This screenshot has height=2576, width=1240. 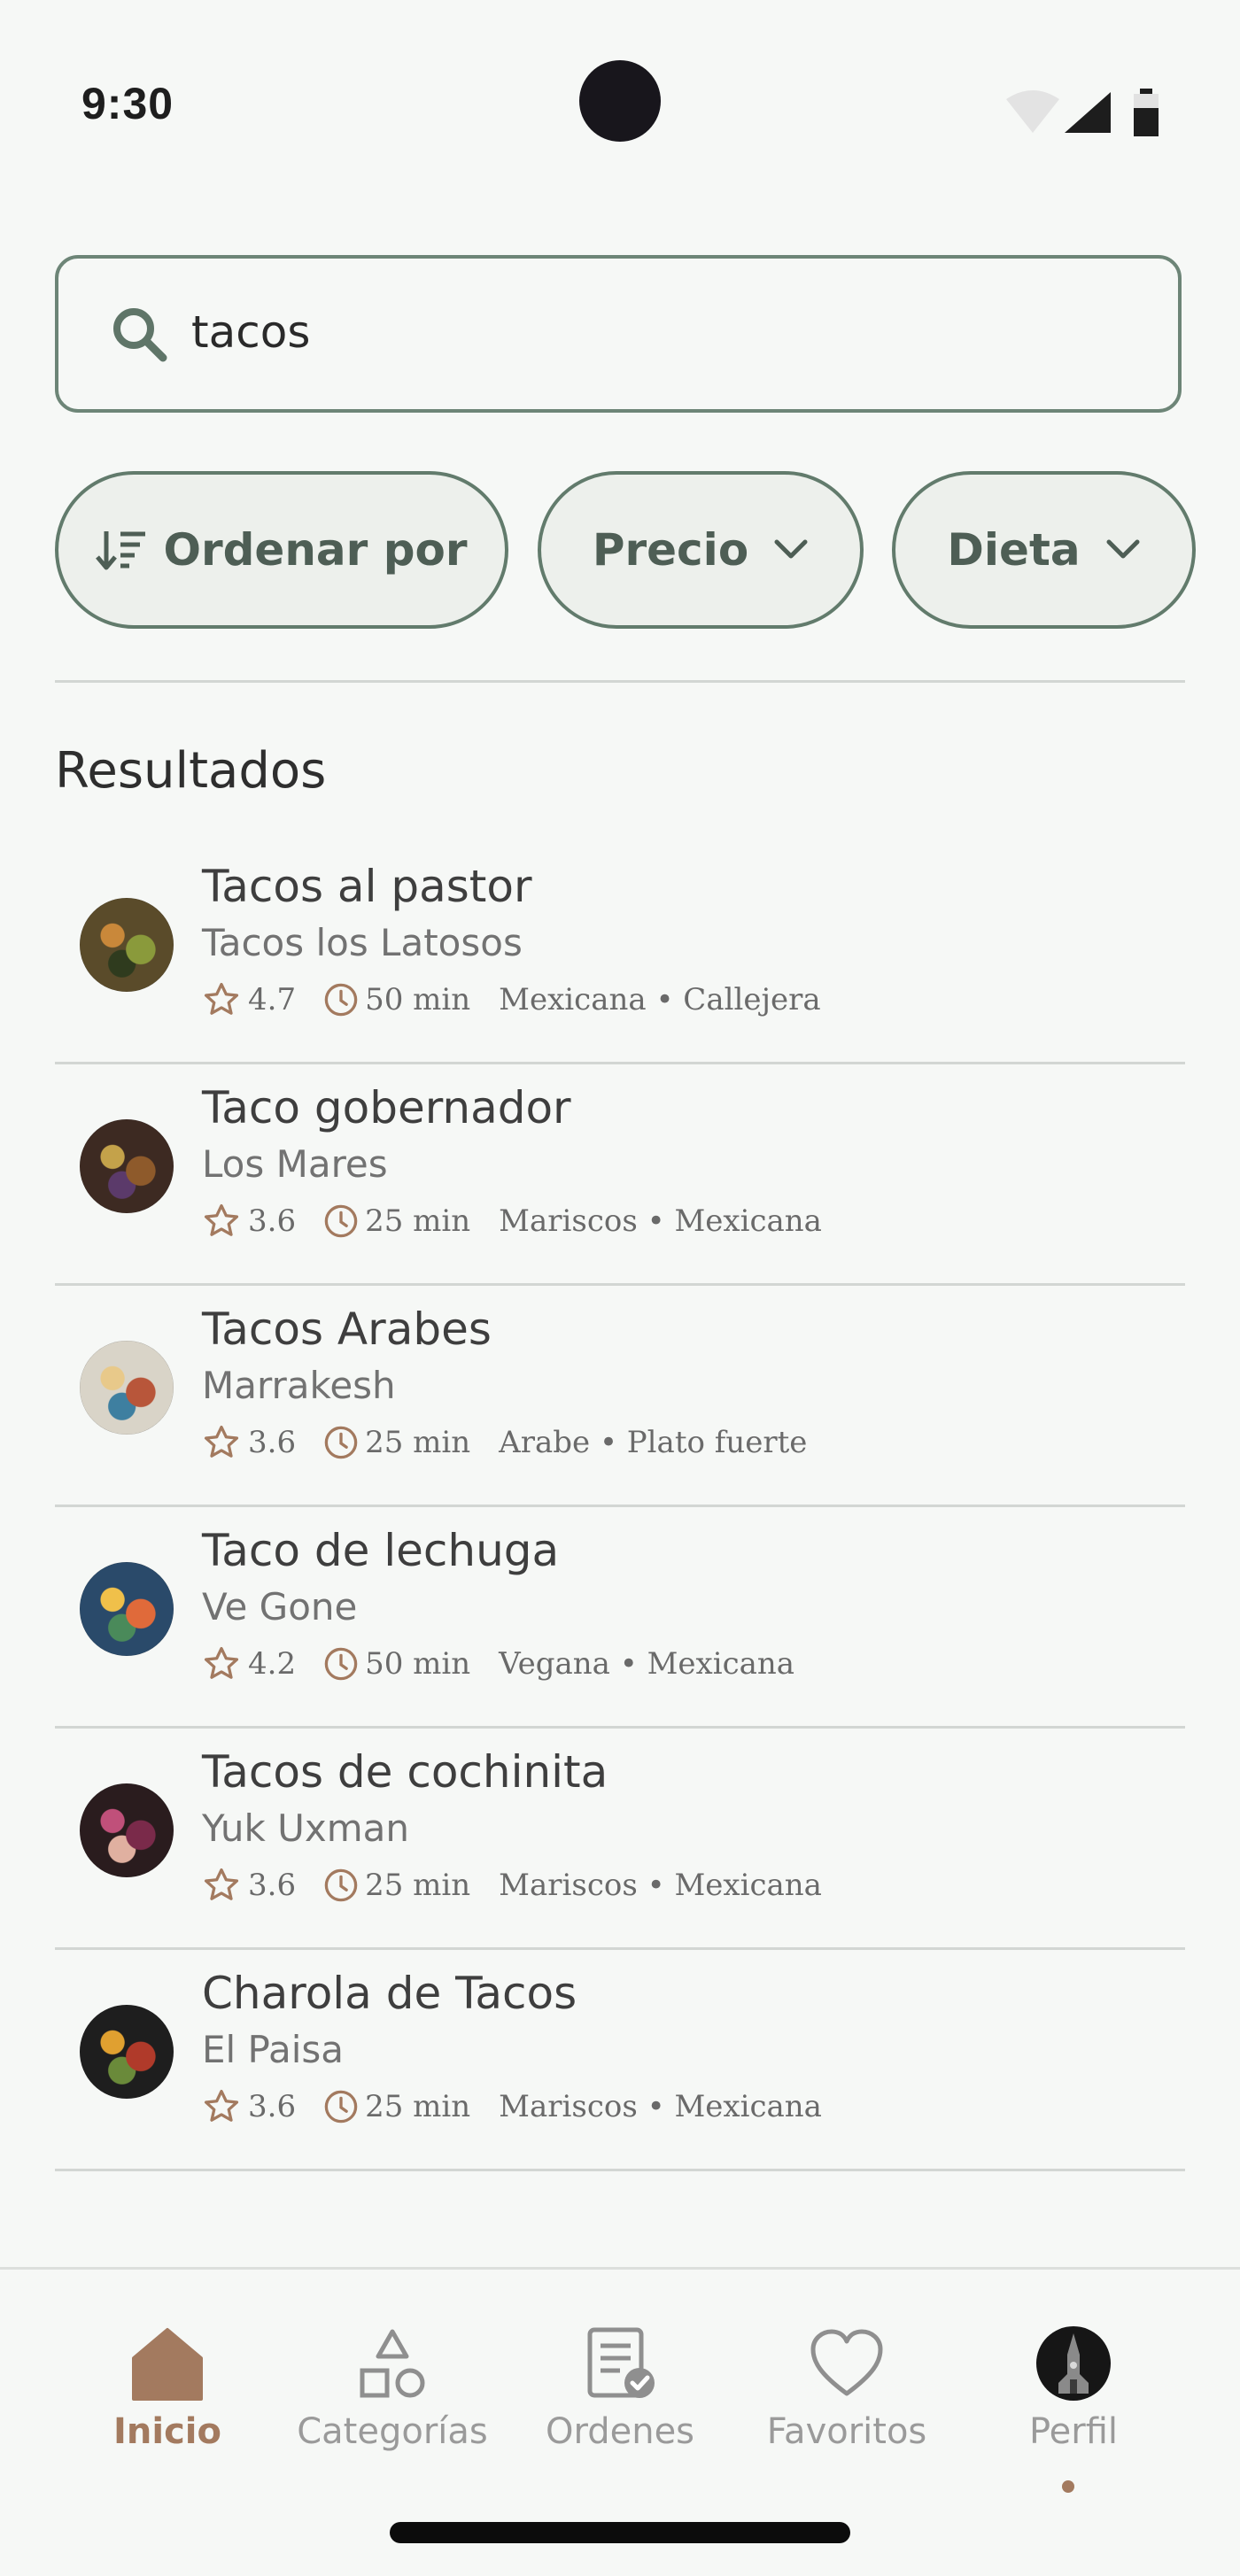 I want to click on price-filter-dropdown: Precio, so click(x=701, y=550).